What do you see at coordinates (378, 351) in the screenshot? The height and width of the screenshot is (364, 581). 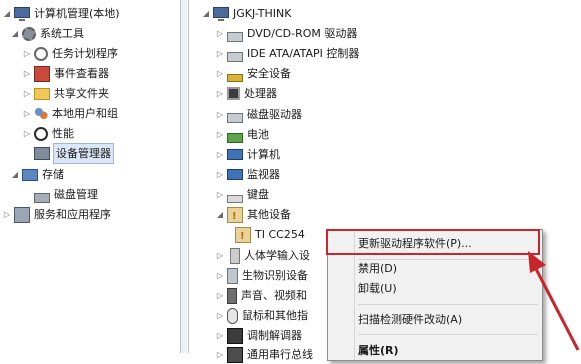 I see `menu-item-properties: 属性(R)` at bounding box center [378, 351].